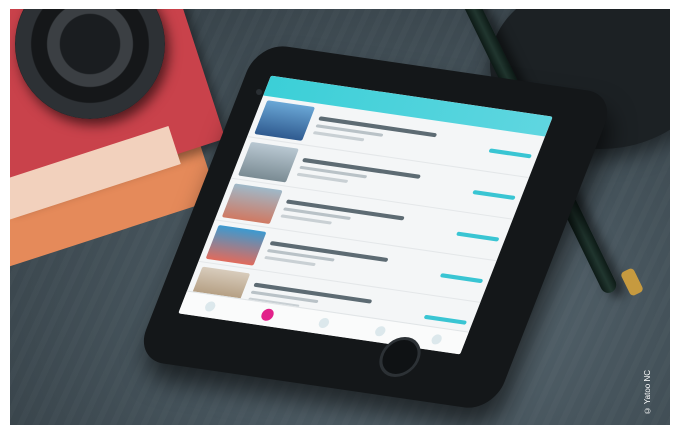 This screenshot has height=433, width=680. I want to click on photo-credit: © Yatoo NC, so click(647, 392).